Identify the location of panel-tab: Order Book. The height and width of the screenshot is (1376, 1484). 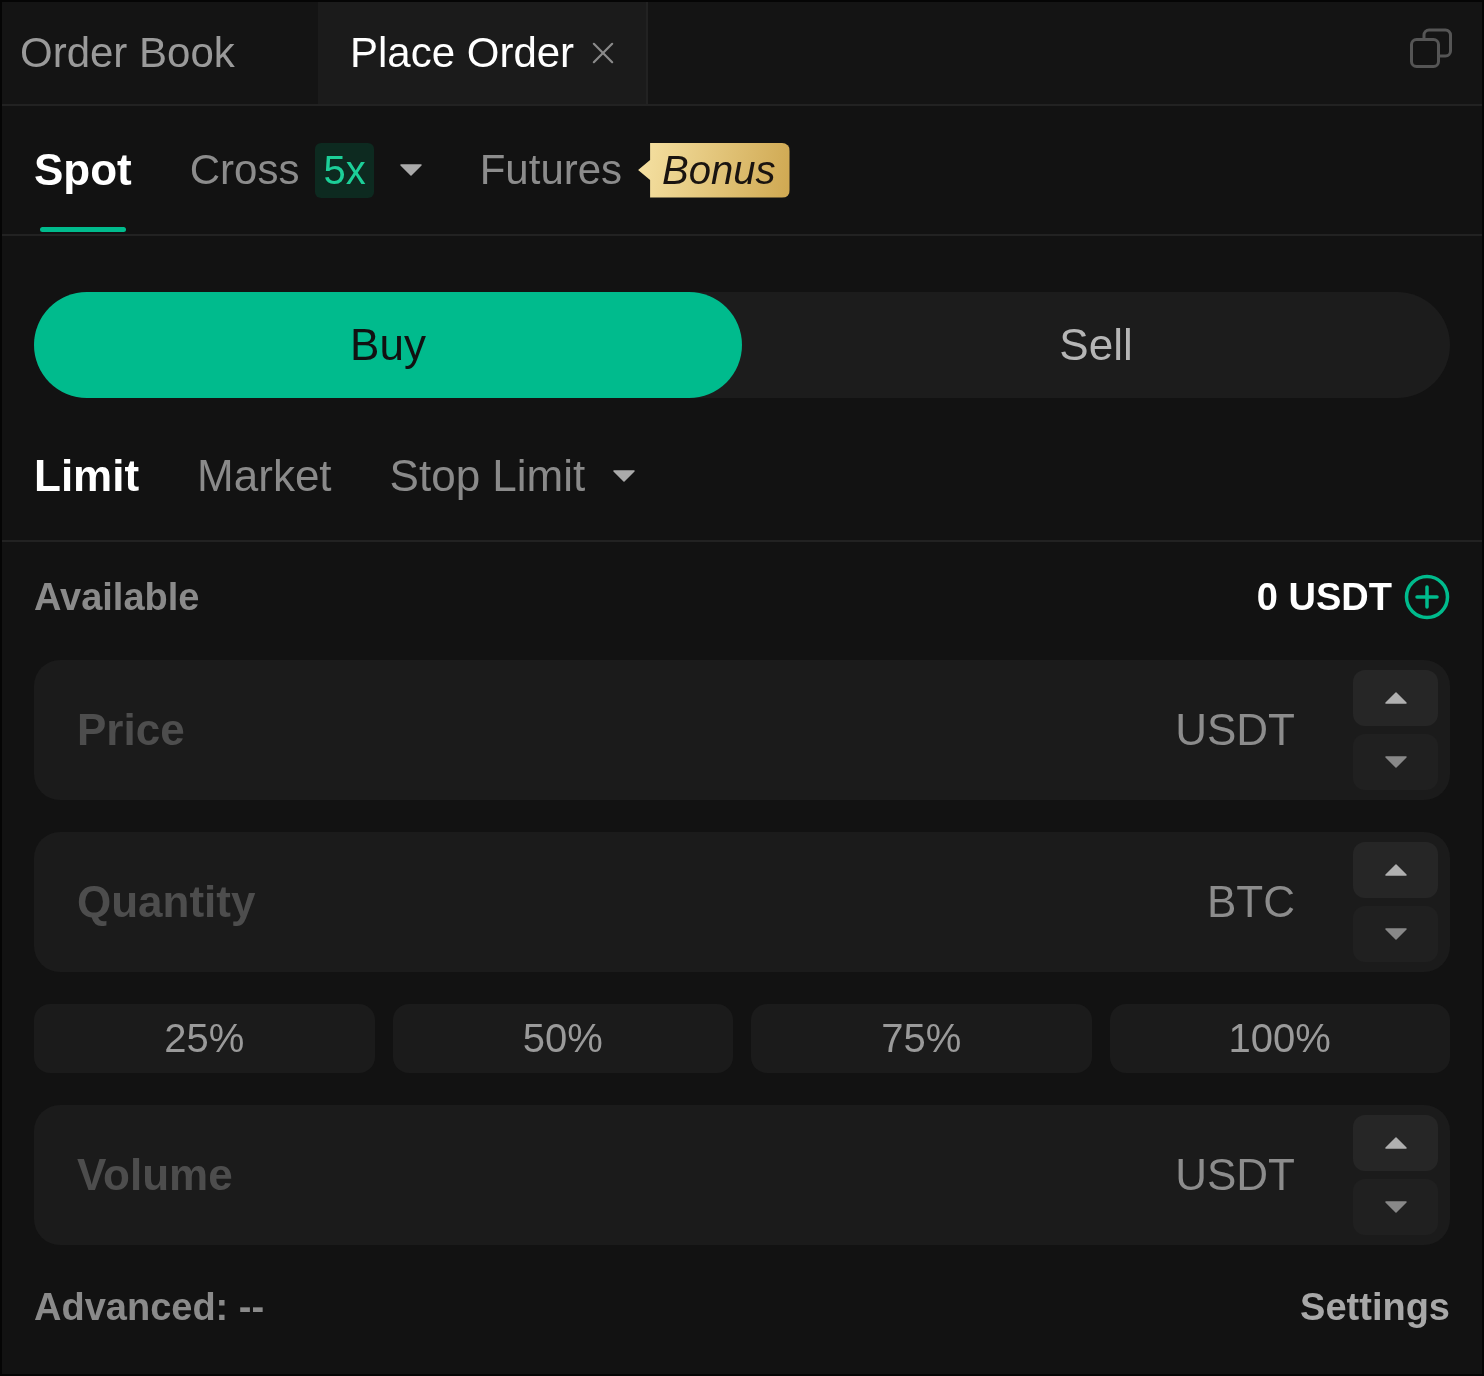
(160, 53).